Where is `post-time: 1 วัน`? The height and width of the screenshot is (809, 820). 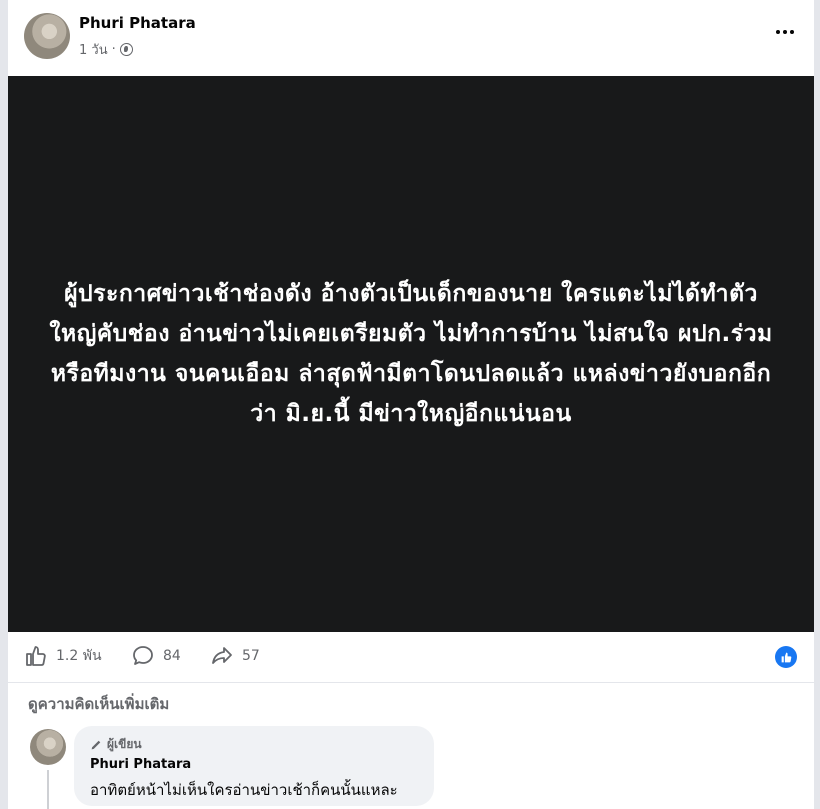 post-time: 1 วัน is located at coordinates (93, 49).